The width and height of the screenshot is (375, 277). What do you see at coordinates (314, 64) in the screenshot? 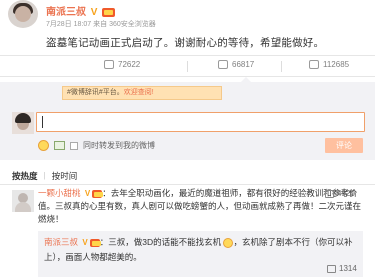
I see `like-icon` at bounding box center [314, 64].